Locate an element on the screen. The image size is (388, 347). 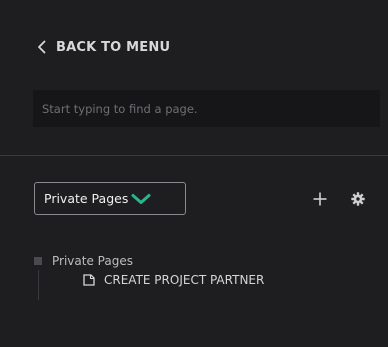
tree-root-label: Private Pages is located at coordinates (92, 261).